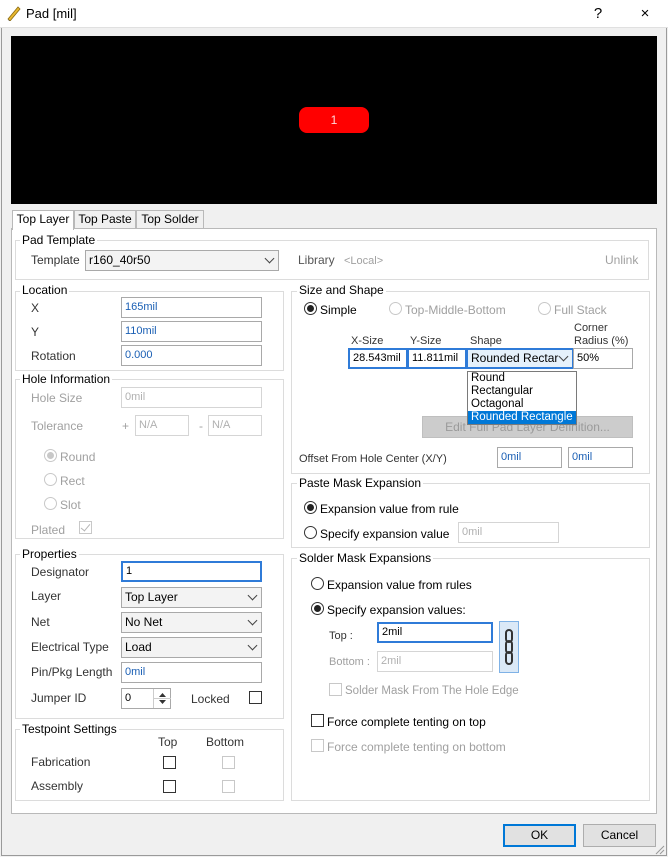  I want to click on template-value: r160_40r50, so click(120, 260).